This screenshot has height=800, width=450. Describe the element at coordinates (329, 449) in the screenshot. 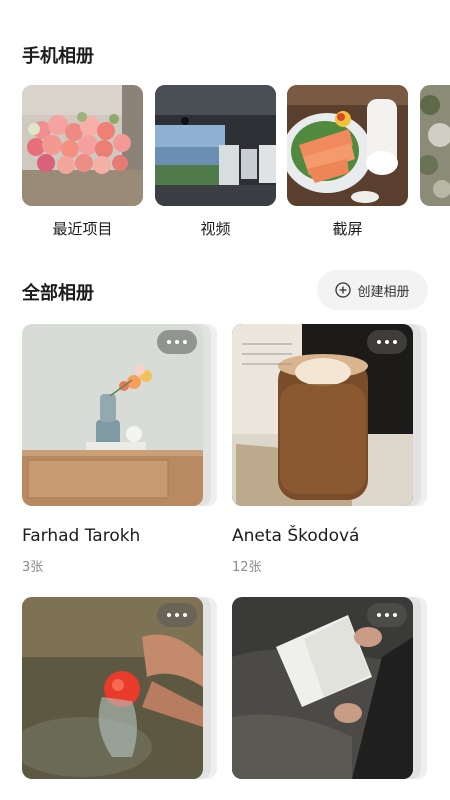

I see `album-card: Aneta Škodová 12张` at that location.